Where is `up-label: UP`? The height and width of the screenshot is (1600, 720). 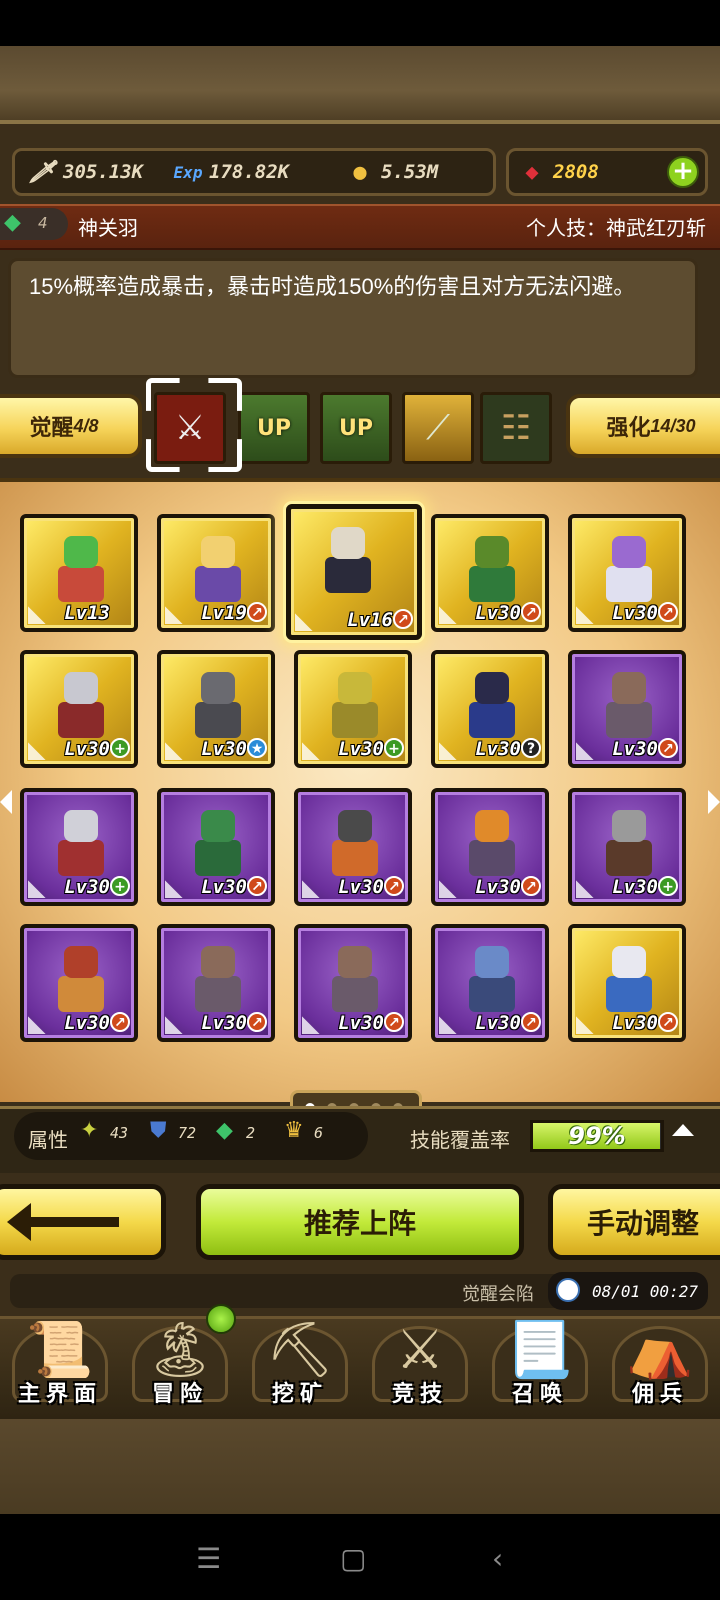
up-label: UP is located at coordinates (356, 428).